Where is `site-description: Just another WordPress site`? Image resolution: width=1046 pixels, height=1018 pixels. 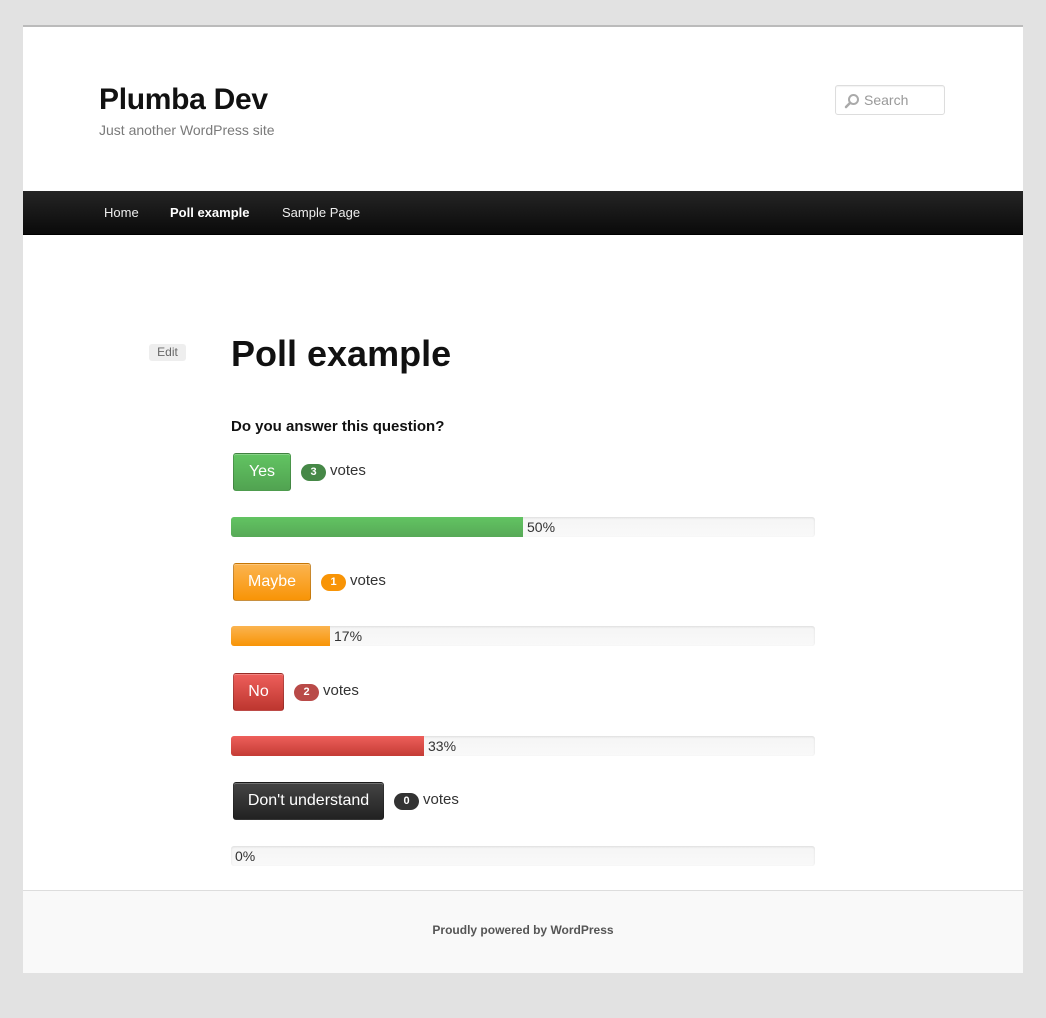
site-description: Just another WordPress site is located at coordinates (187, 130).